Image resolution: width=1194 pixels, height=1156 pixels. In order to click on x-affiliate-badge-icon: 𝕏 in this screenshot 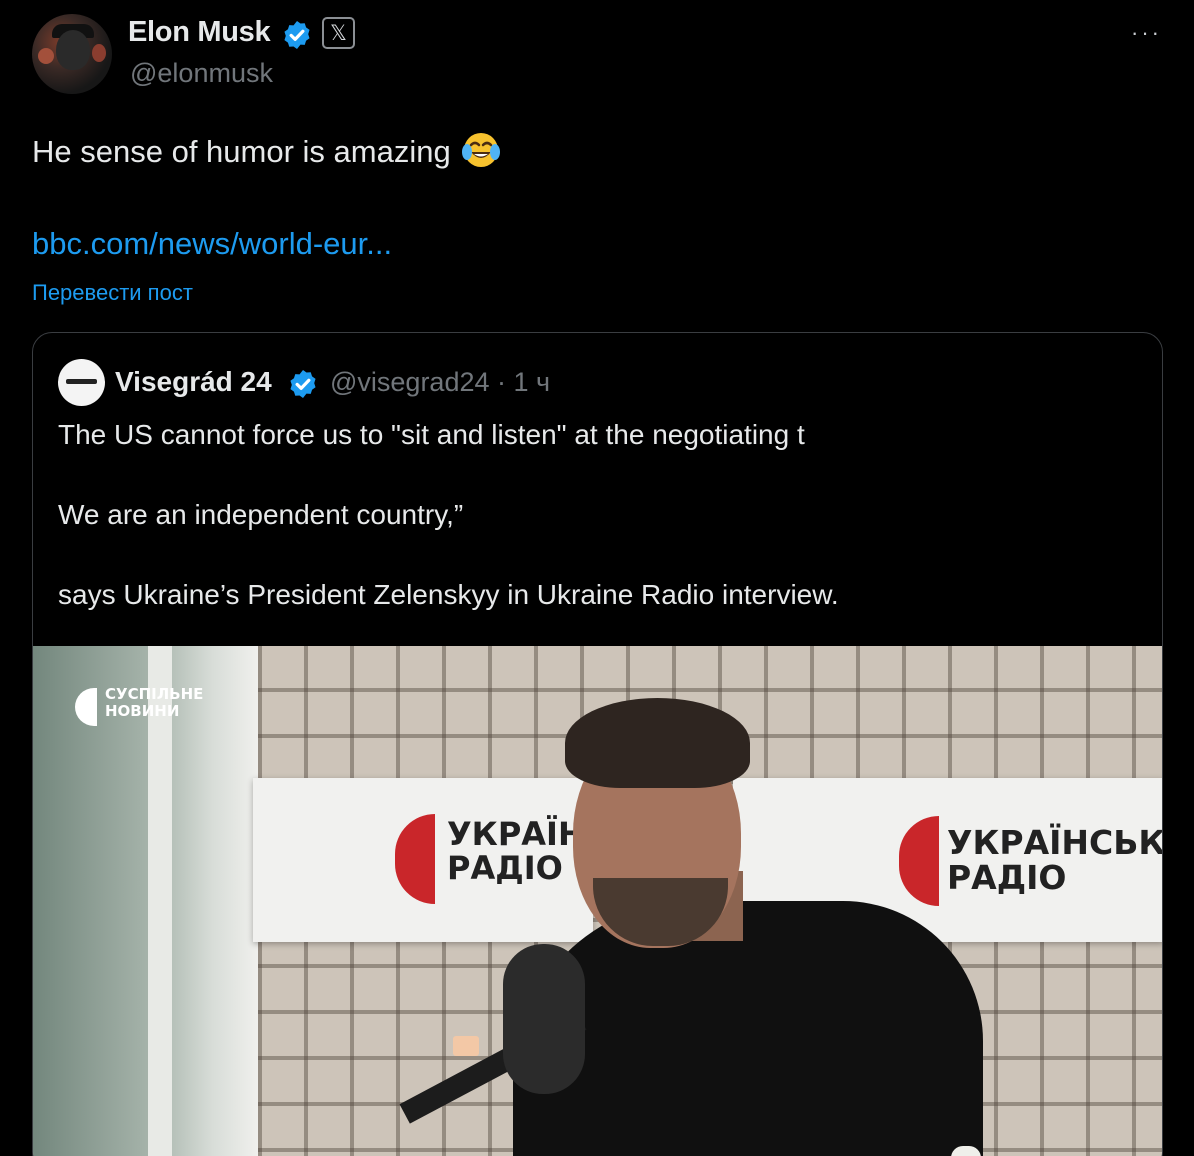, I will do `click(338, 33)`.